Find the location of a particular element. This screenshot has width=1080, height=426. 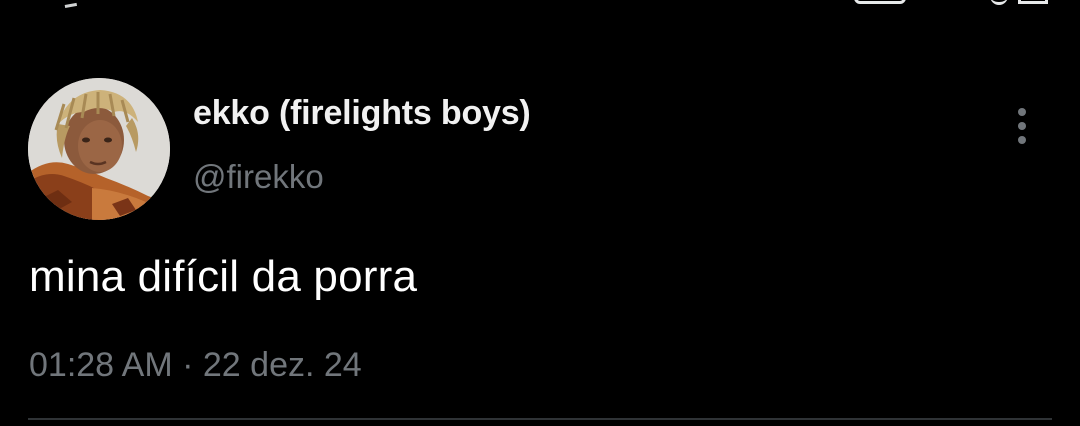

avatar-image is located at coordinates (99, 149).